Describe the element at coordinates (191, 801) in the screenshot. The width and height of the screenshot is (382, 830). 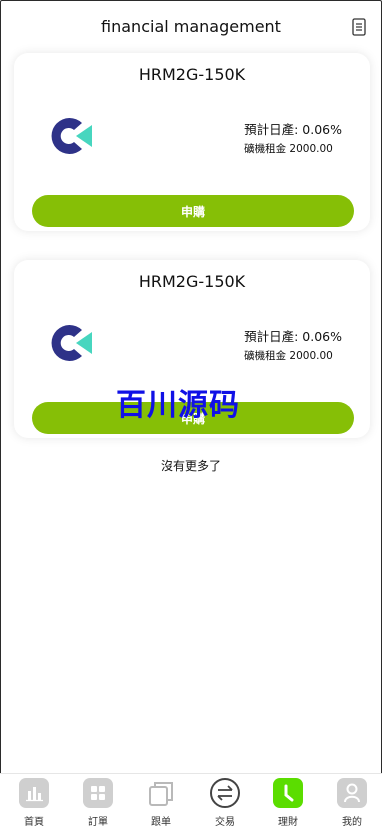
I see `bottom-tab-bar: 首頁 訂單 跟单 交易 理財 我的` at that location.